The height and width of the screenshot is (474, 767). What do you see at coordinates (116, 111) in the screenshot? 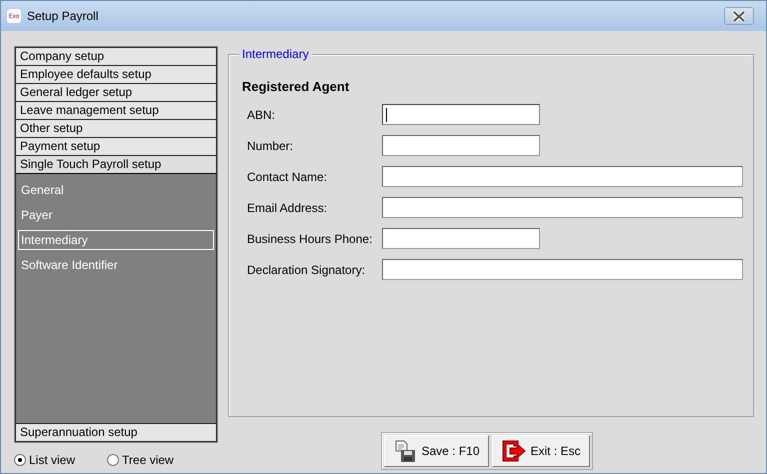
I see `sidebar-section: Leave management setup` at bounding box center [116, 111].